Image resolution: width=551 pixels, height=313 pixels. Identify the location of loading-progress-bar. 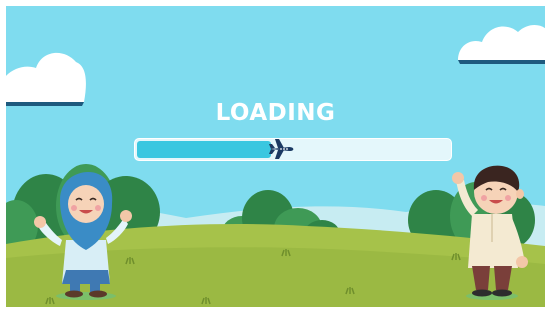
(293, 149).